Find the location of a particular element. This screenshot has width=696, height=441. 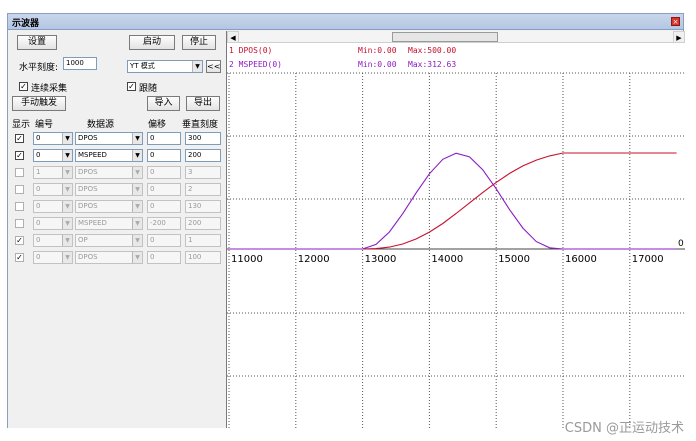

continuous-checkbox: ✓ is located at coordinates (23, 86).